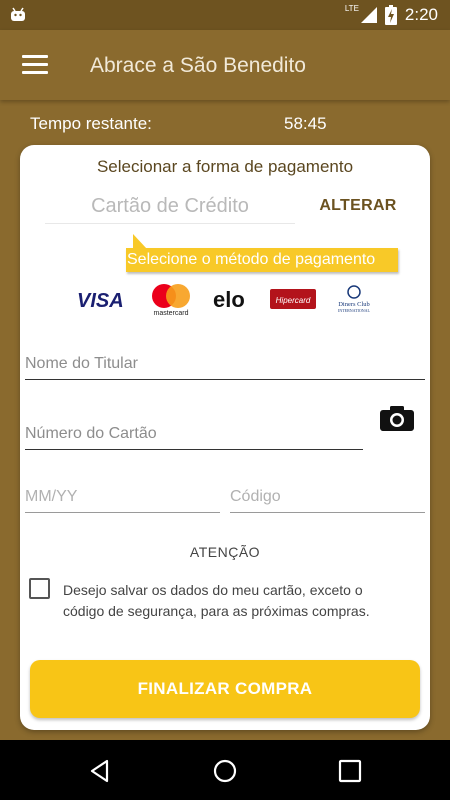  I want to click on save-card-checkbox, so click(39, 588).